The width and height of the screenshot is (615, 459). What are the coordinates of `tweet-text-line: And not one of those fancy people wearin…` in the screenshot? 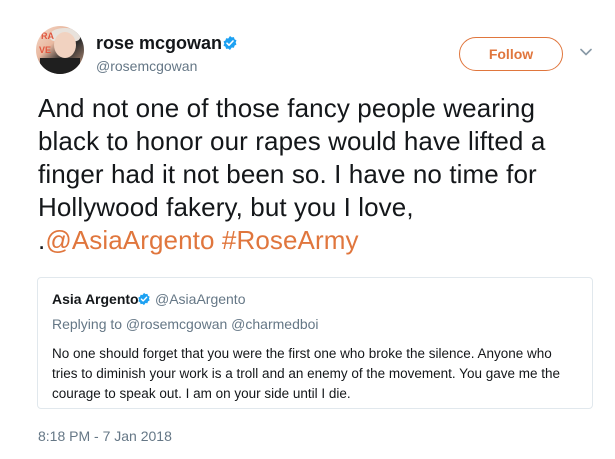 It's located at (287, 108).